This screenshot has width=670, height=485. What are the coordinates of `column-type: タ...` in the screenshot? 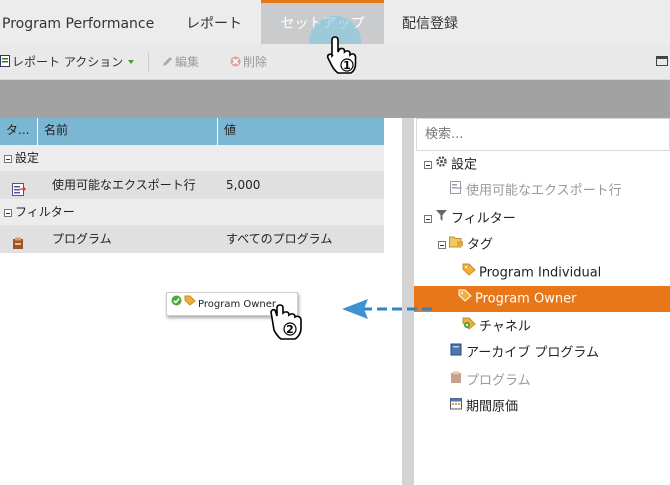 It's located at (19, 131).